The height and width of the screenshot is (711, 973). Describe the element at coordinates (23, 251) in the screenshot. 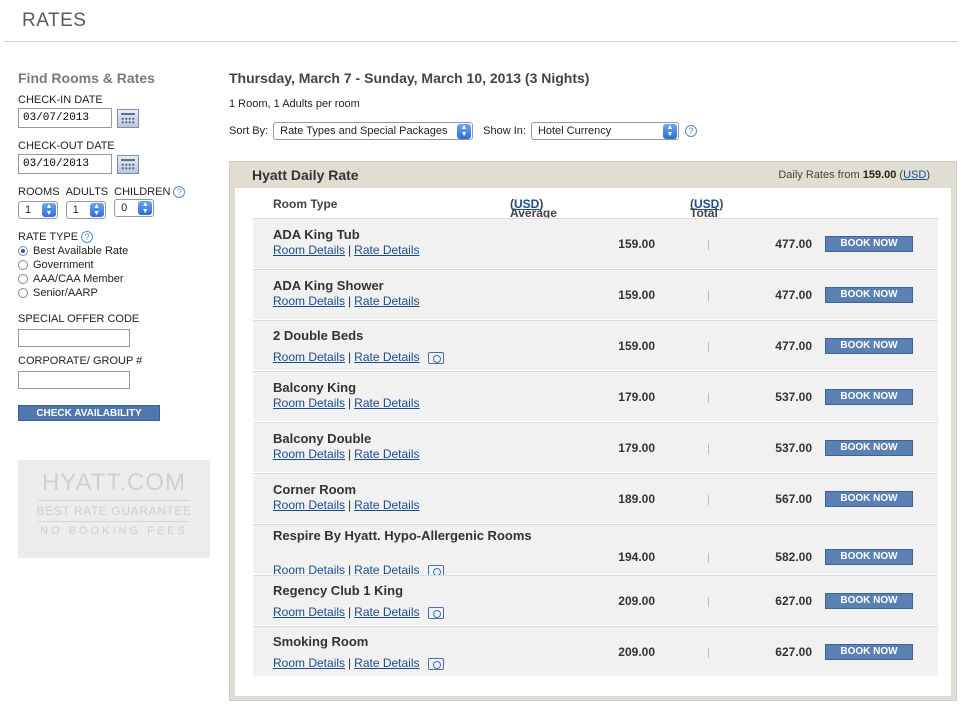

I see `radio-selected-icon` at that location.